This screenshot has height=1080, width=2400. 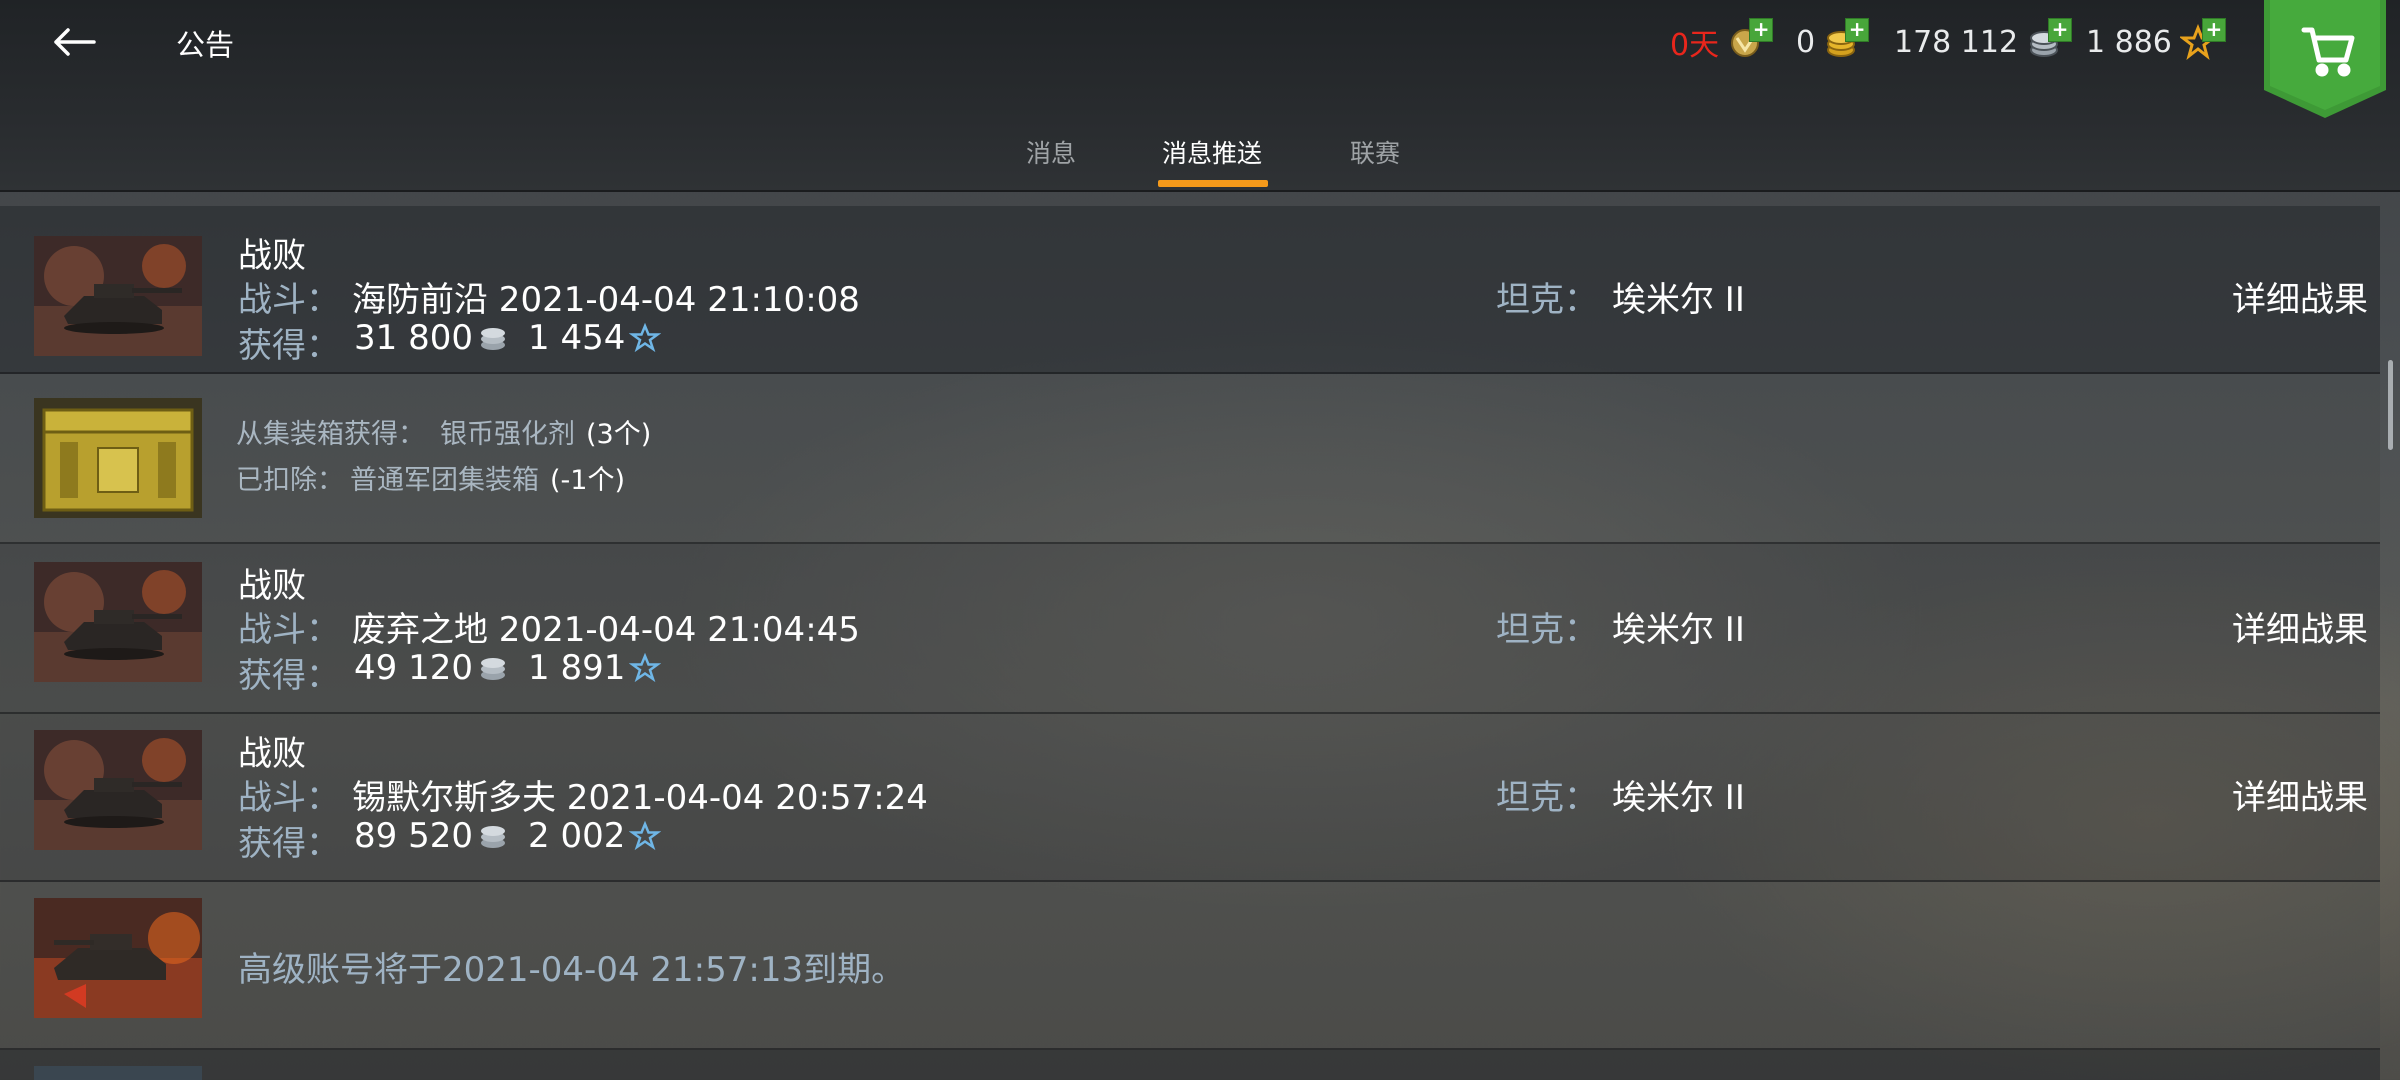 I want to click on add-free-xp-icon: +, so click(x=2213, y=30).